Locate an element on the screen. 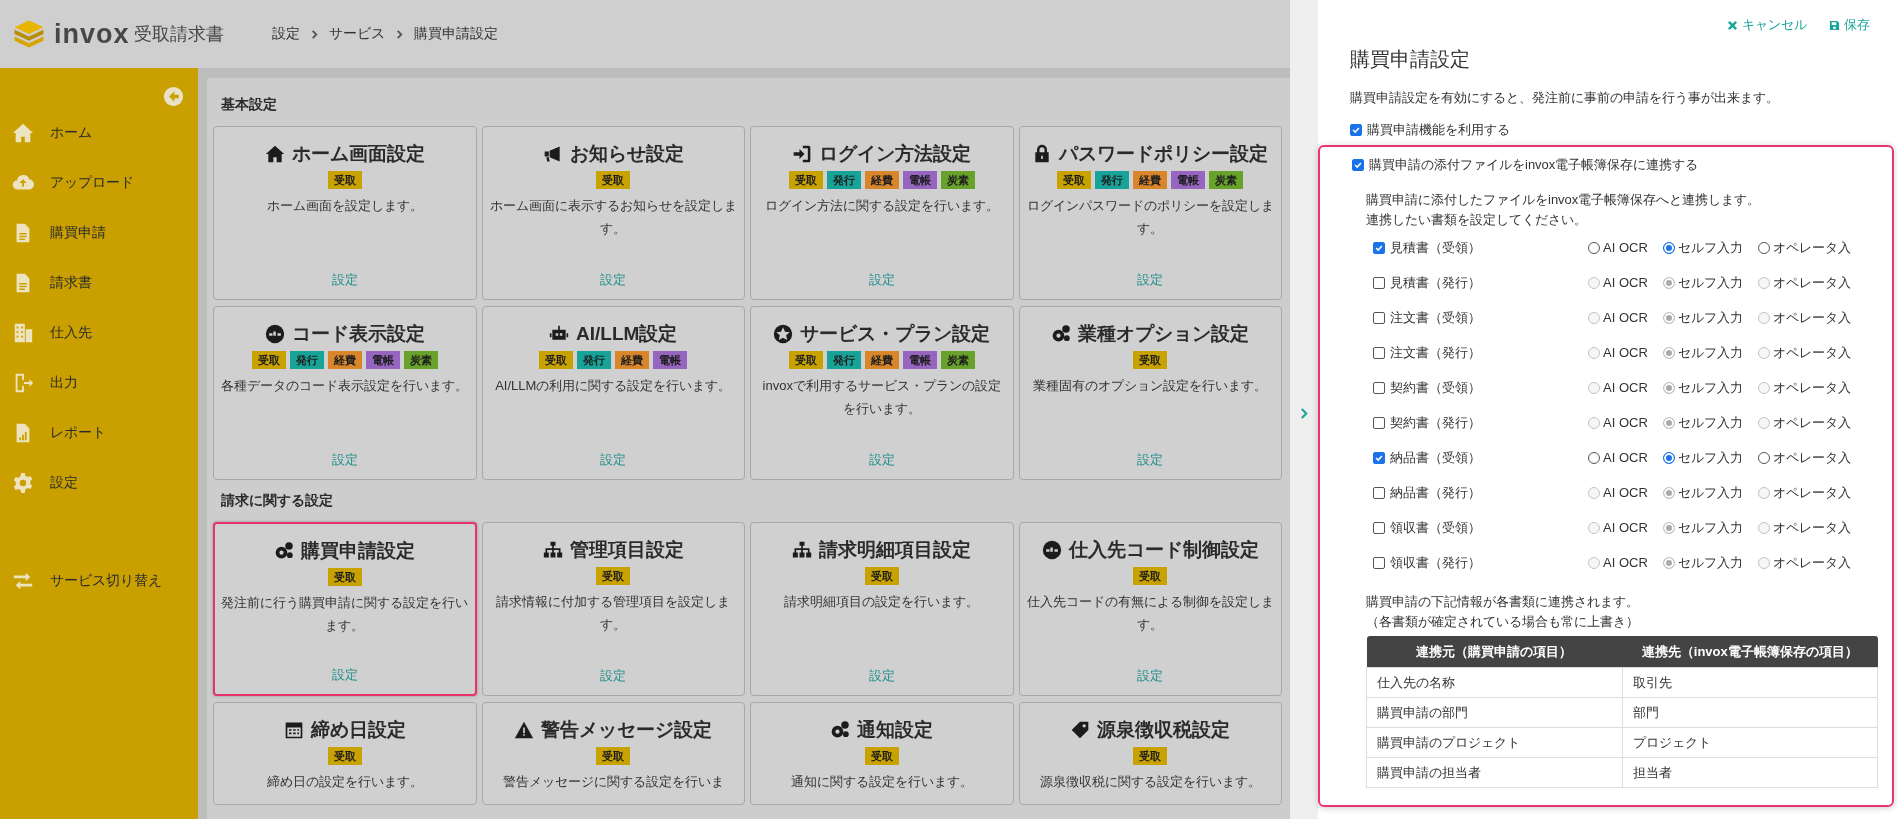 This screenshot has height=819, width=1898. sidebar-item: 仕入先 is located at coordinates (51, 333).